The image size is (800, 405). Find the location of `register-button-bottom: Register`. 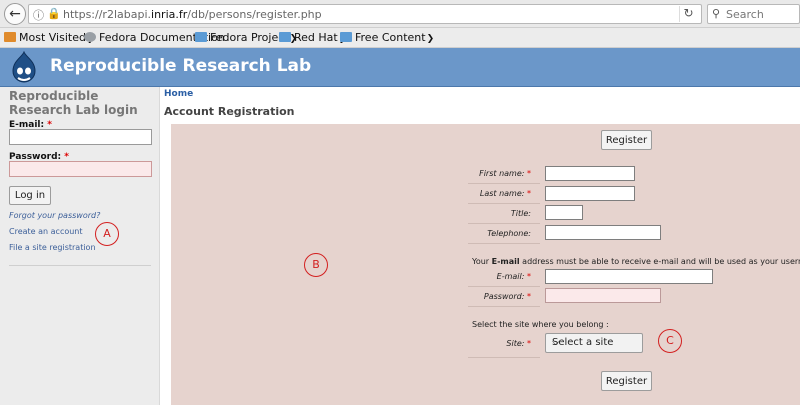

register-button-bottom: Register is located at coordinates (626, 381).